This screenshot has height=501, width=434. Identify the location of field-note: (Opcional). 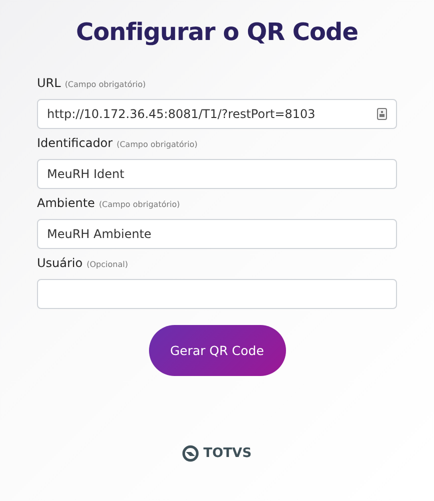
(107, 264).